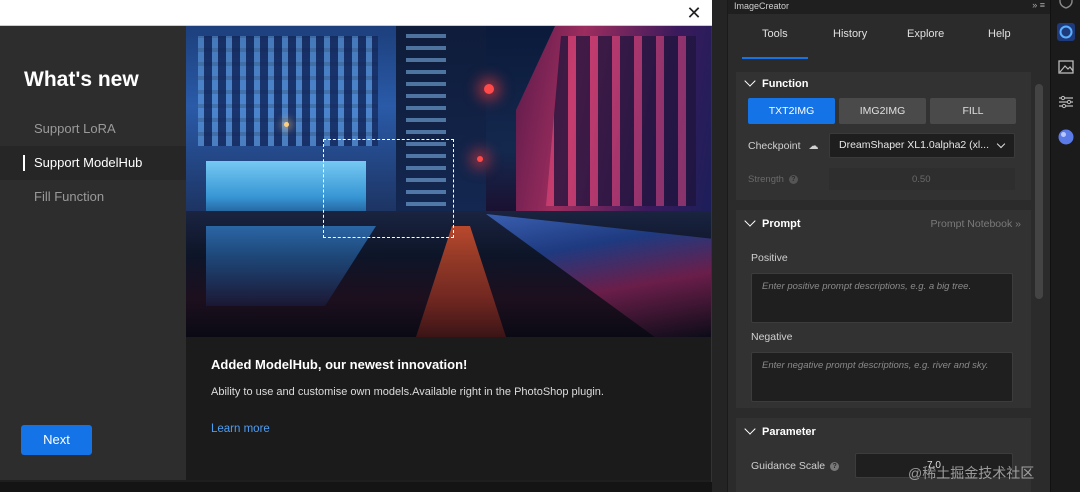 This screenshot has height=492, width=1080. What do you see at coordinates (1066, 137) in the screenshot?
I see `sphere-icon` at bounding box center [1066, 137].